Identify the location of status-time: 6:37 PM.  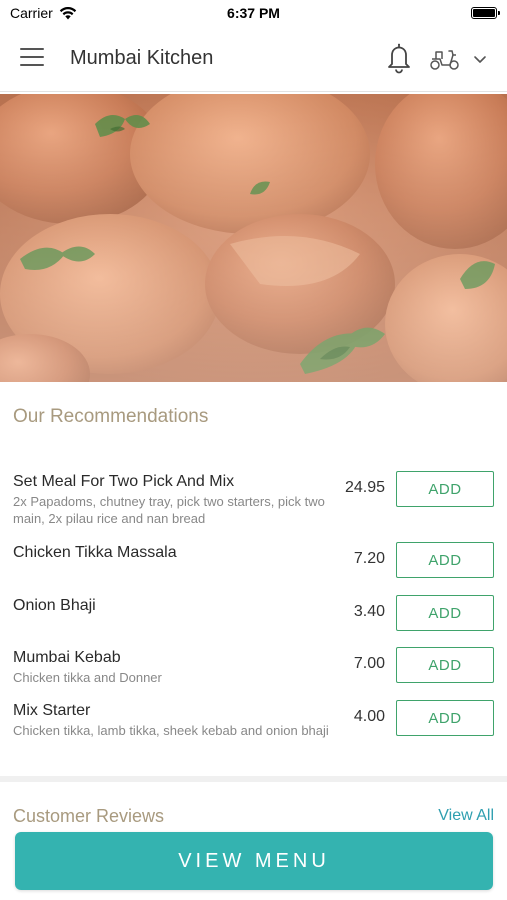
(253, 13).